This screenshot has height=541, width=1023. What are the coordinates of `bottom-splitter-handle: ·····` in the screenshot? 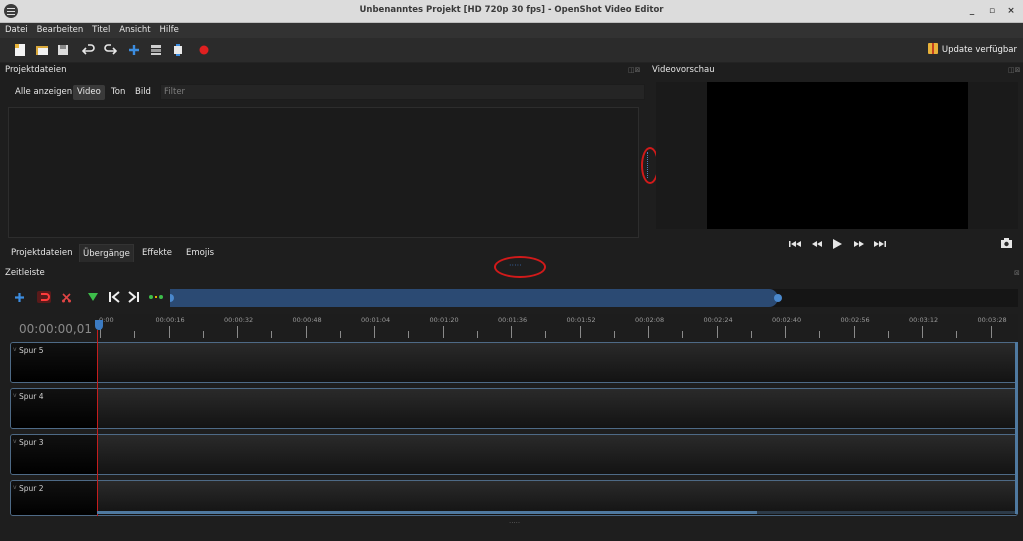 It's located at (514, 523).